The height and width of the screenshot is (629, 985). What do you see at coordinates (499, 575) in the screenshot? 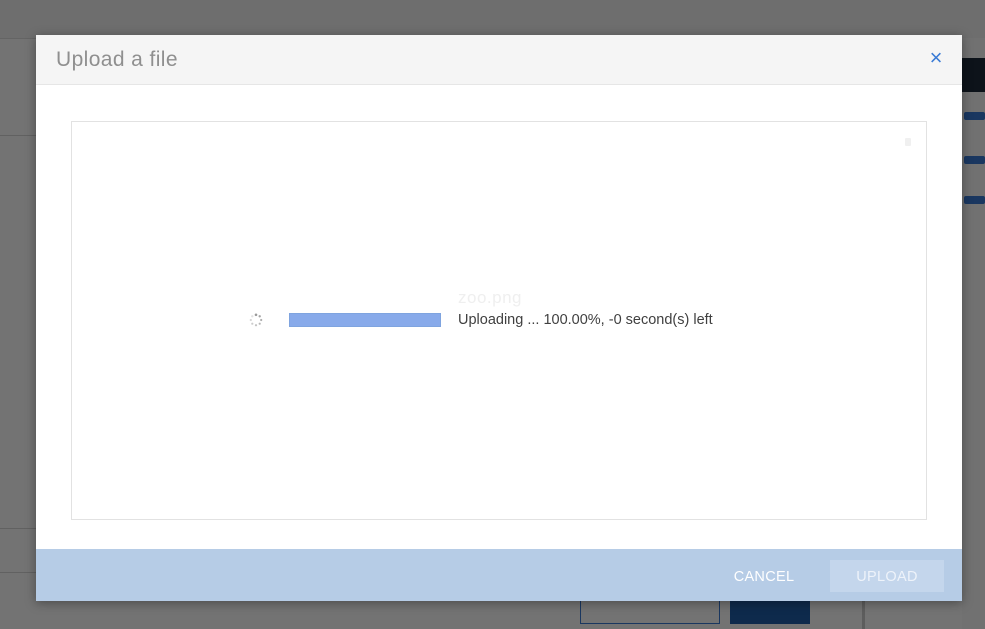
I see `dialog-footer: CANCEL UPLOAD` at bounding box center [499, 575].